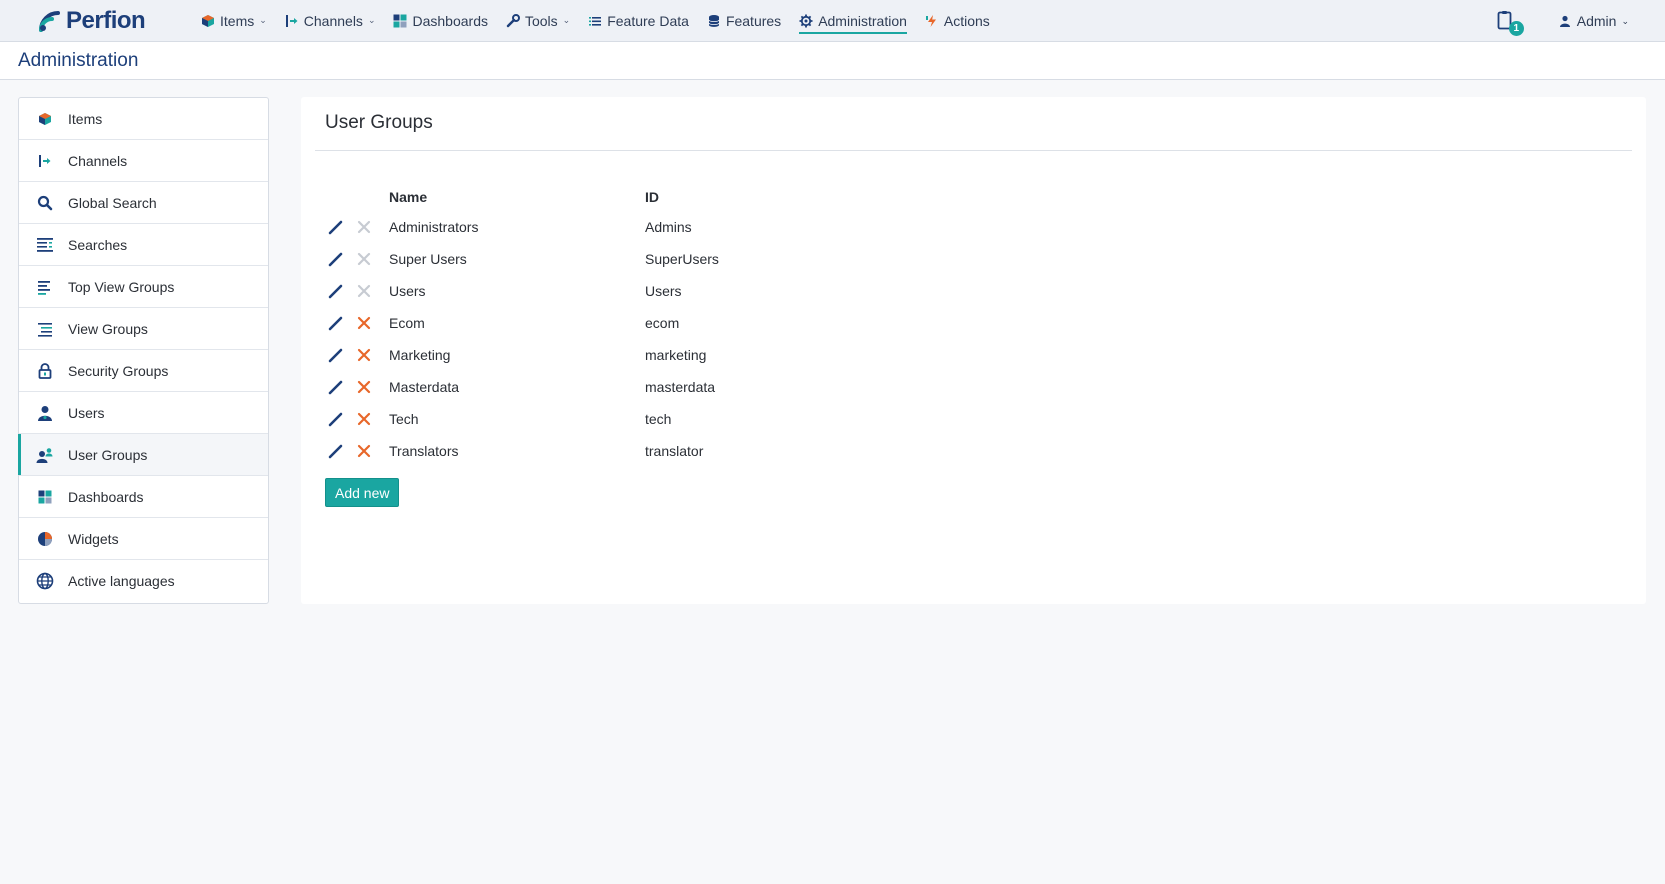 This screenshot has width=1665, height=884. What do you see at coordinates (538, 21) in the screenshot?
I see `nav-item-tools: Tools ⌄` at bounding box center [538, 21].